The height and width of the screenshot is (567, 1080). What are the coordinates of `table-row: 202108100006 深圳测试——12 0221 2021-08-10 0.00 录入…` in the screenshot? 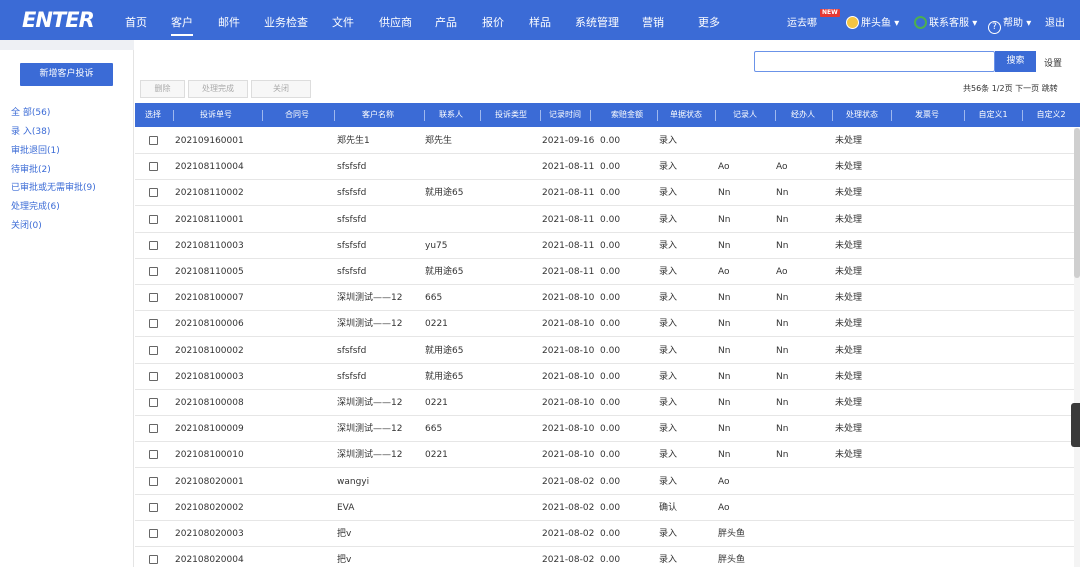 It's located at (607, 324).